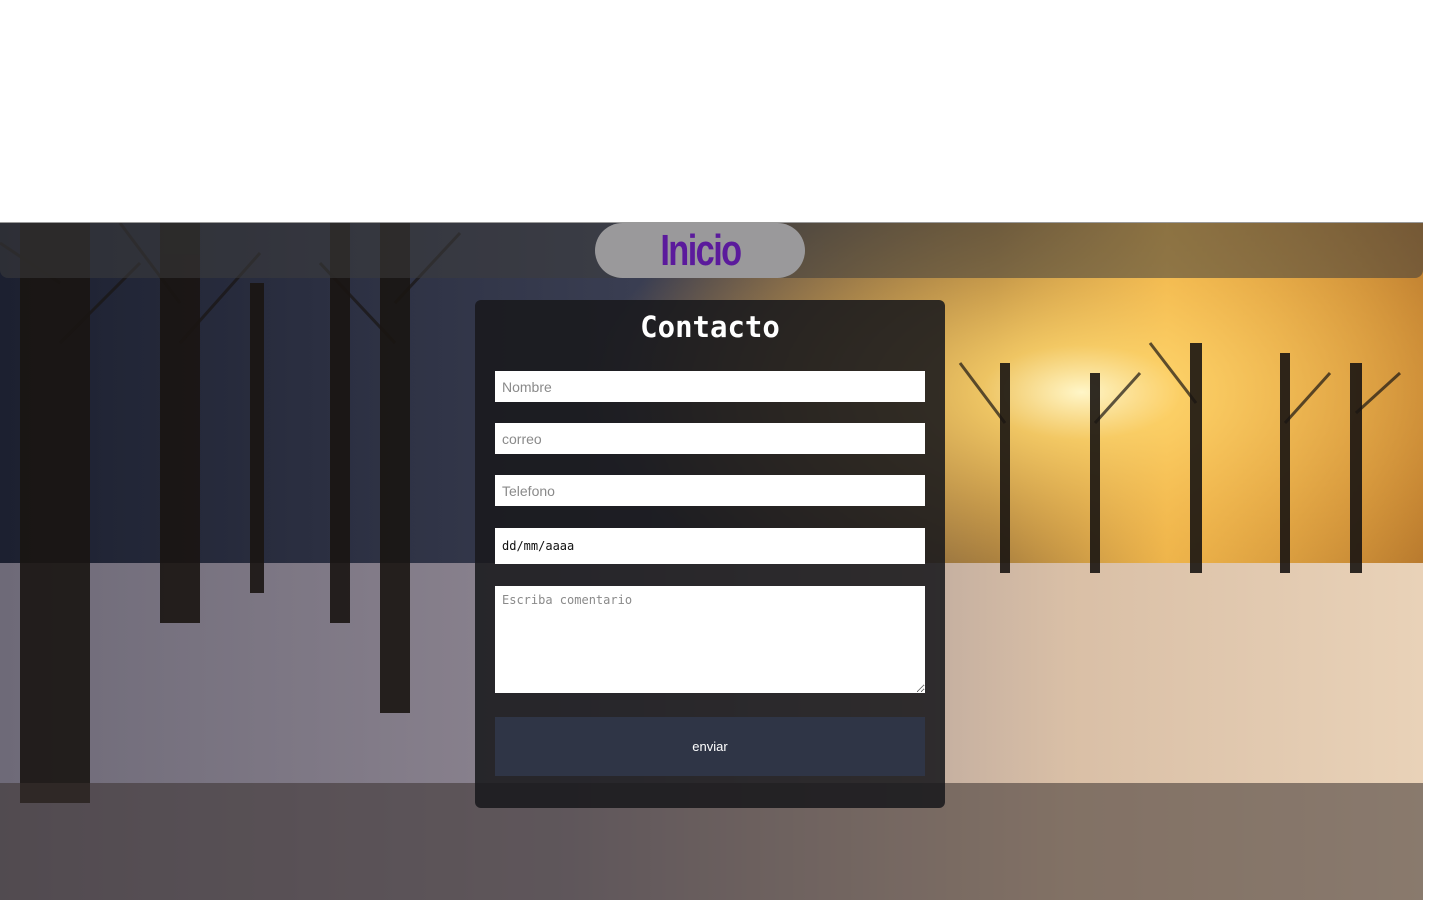  I want to click on comment-textarea, so click(710, 639).